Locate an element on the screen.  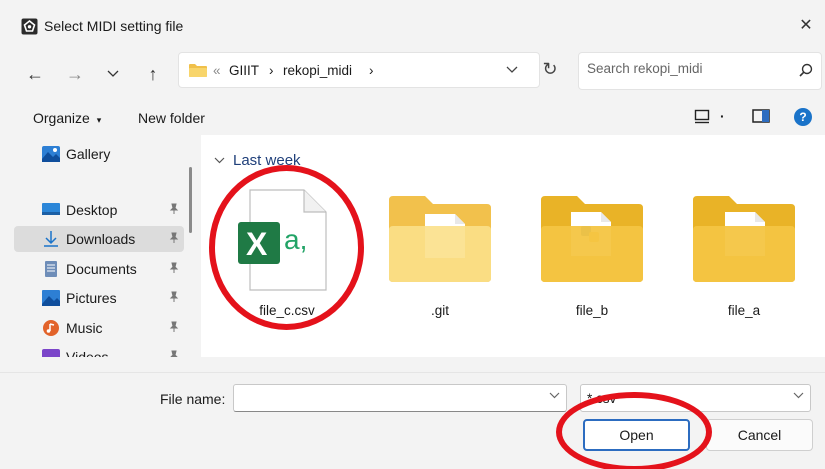
file-name: file_b is located at coordinates (592, 310).